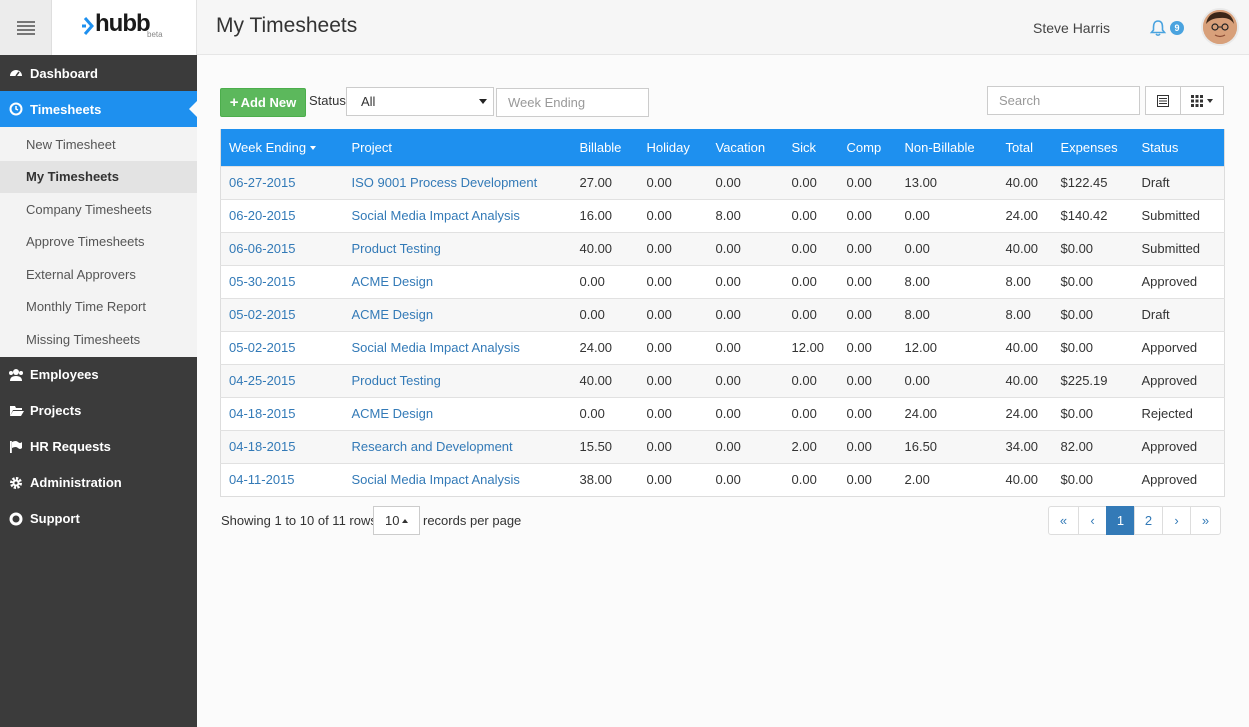 The image size is (1249, 727). What do you see at coordinates (98, 447) in the screenshot?
I see `sidebar-item-hr-requests: HR Requests` at bounding box center [98, 447].